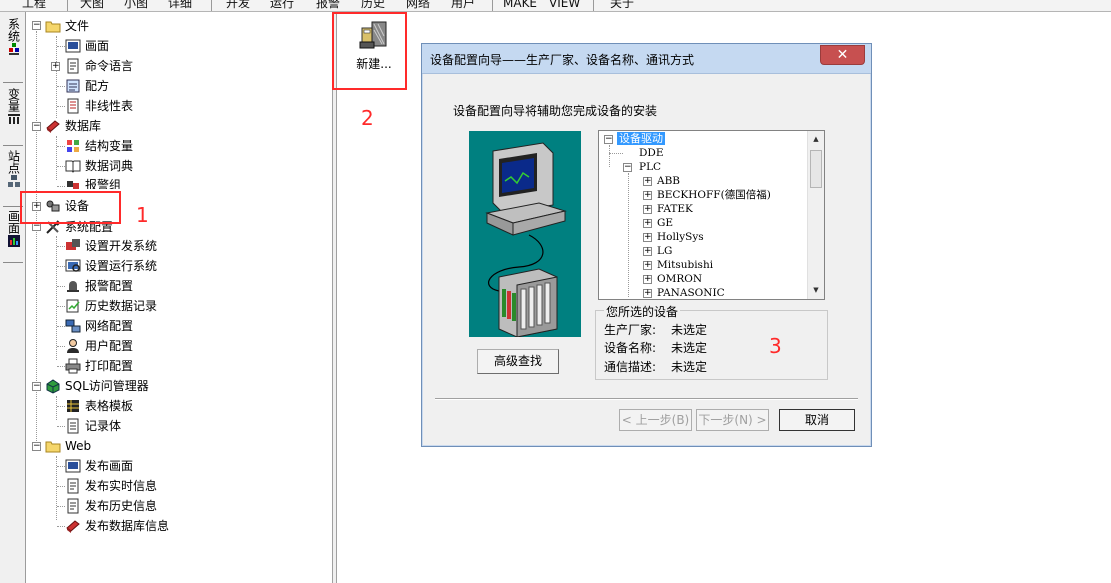 This screenshot has height=583, width=1111. What do you see at coordinates (180, 5) in the screenshot?
I see `menu-details: 详细` at bounding box center [180, 5].